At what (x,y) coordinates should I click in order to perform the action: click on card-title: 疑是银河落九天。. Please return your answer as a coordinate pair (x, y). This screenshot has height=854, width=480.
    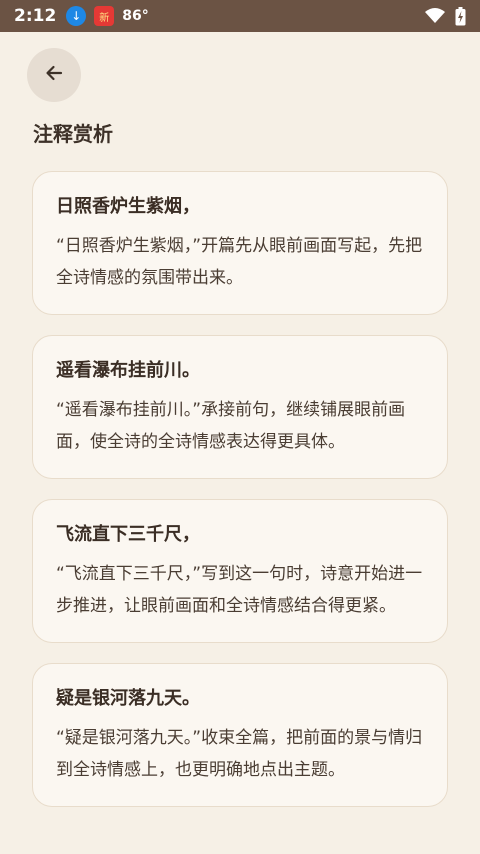
    Looking at the image, I should click on (128, 698).